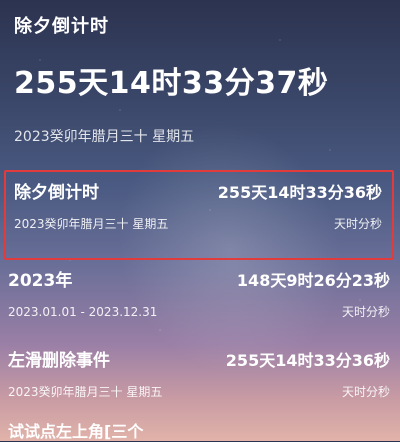  Describe the element at coordinates (40, 281) in the screenshot. I see `event-name: 2023年` at that location.